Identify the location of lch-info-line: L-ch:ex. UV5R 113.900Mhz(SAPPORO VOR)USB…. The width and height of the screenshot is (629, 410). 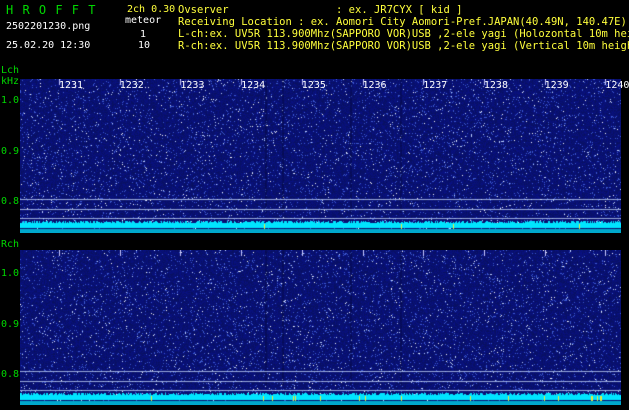
(403, 34).